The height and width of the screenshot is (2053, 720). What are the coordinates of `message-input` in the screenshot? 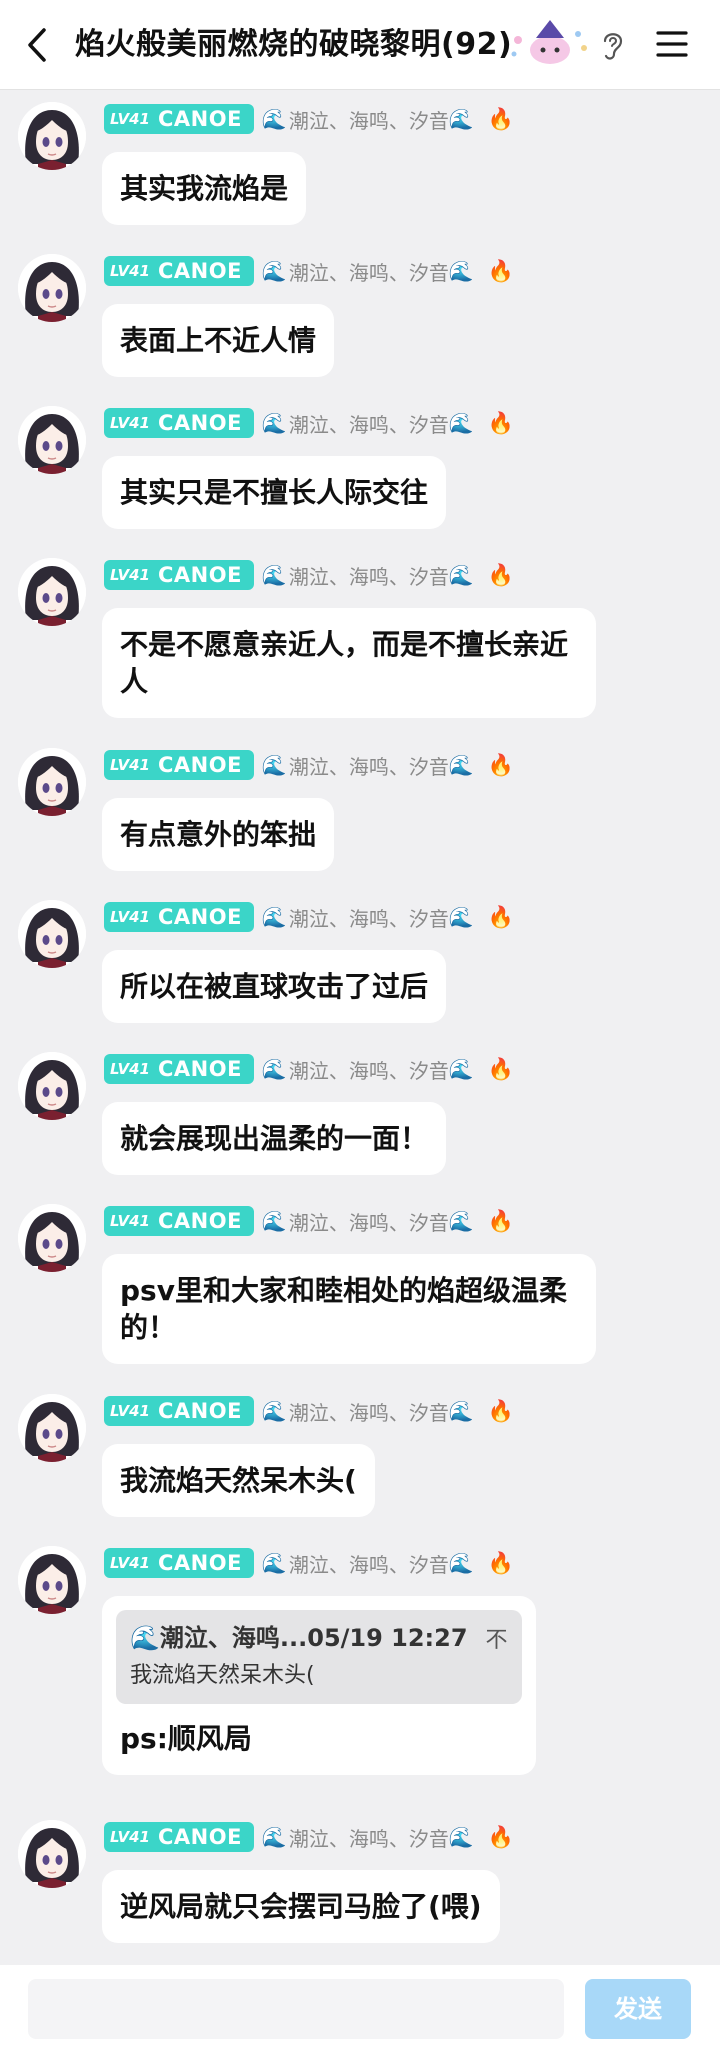 It's located at (296, 2009).